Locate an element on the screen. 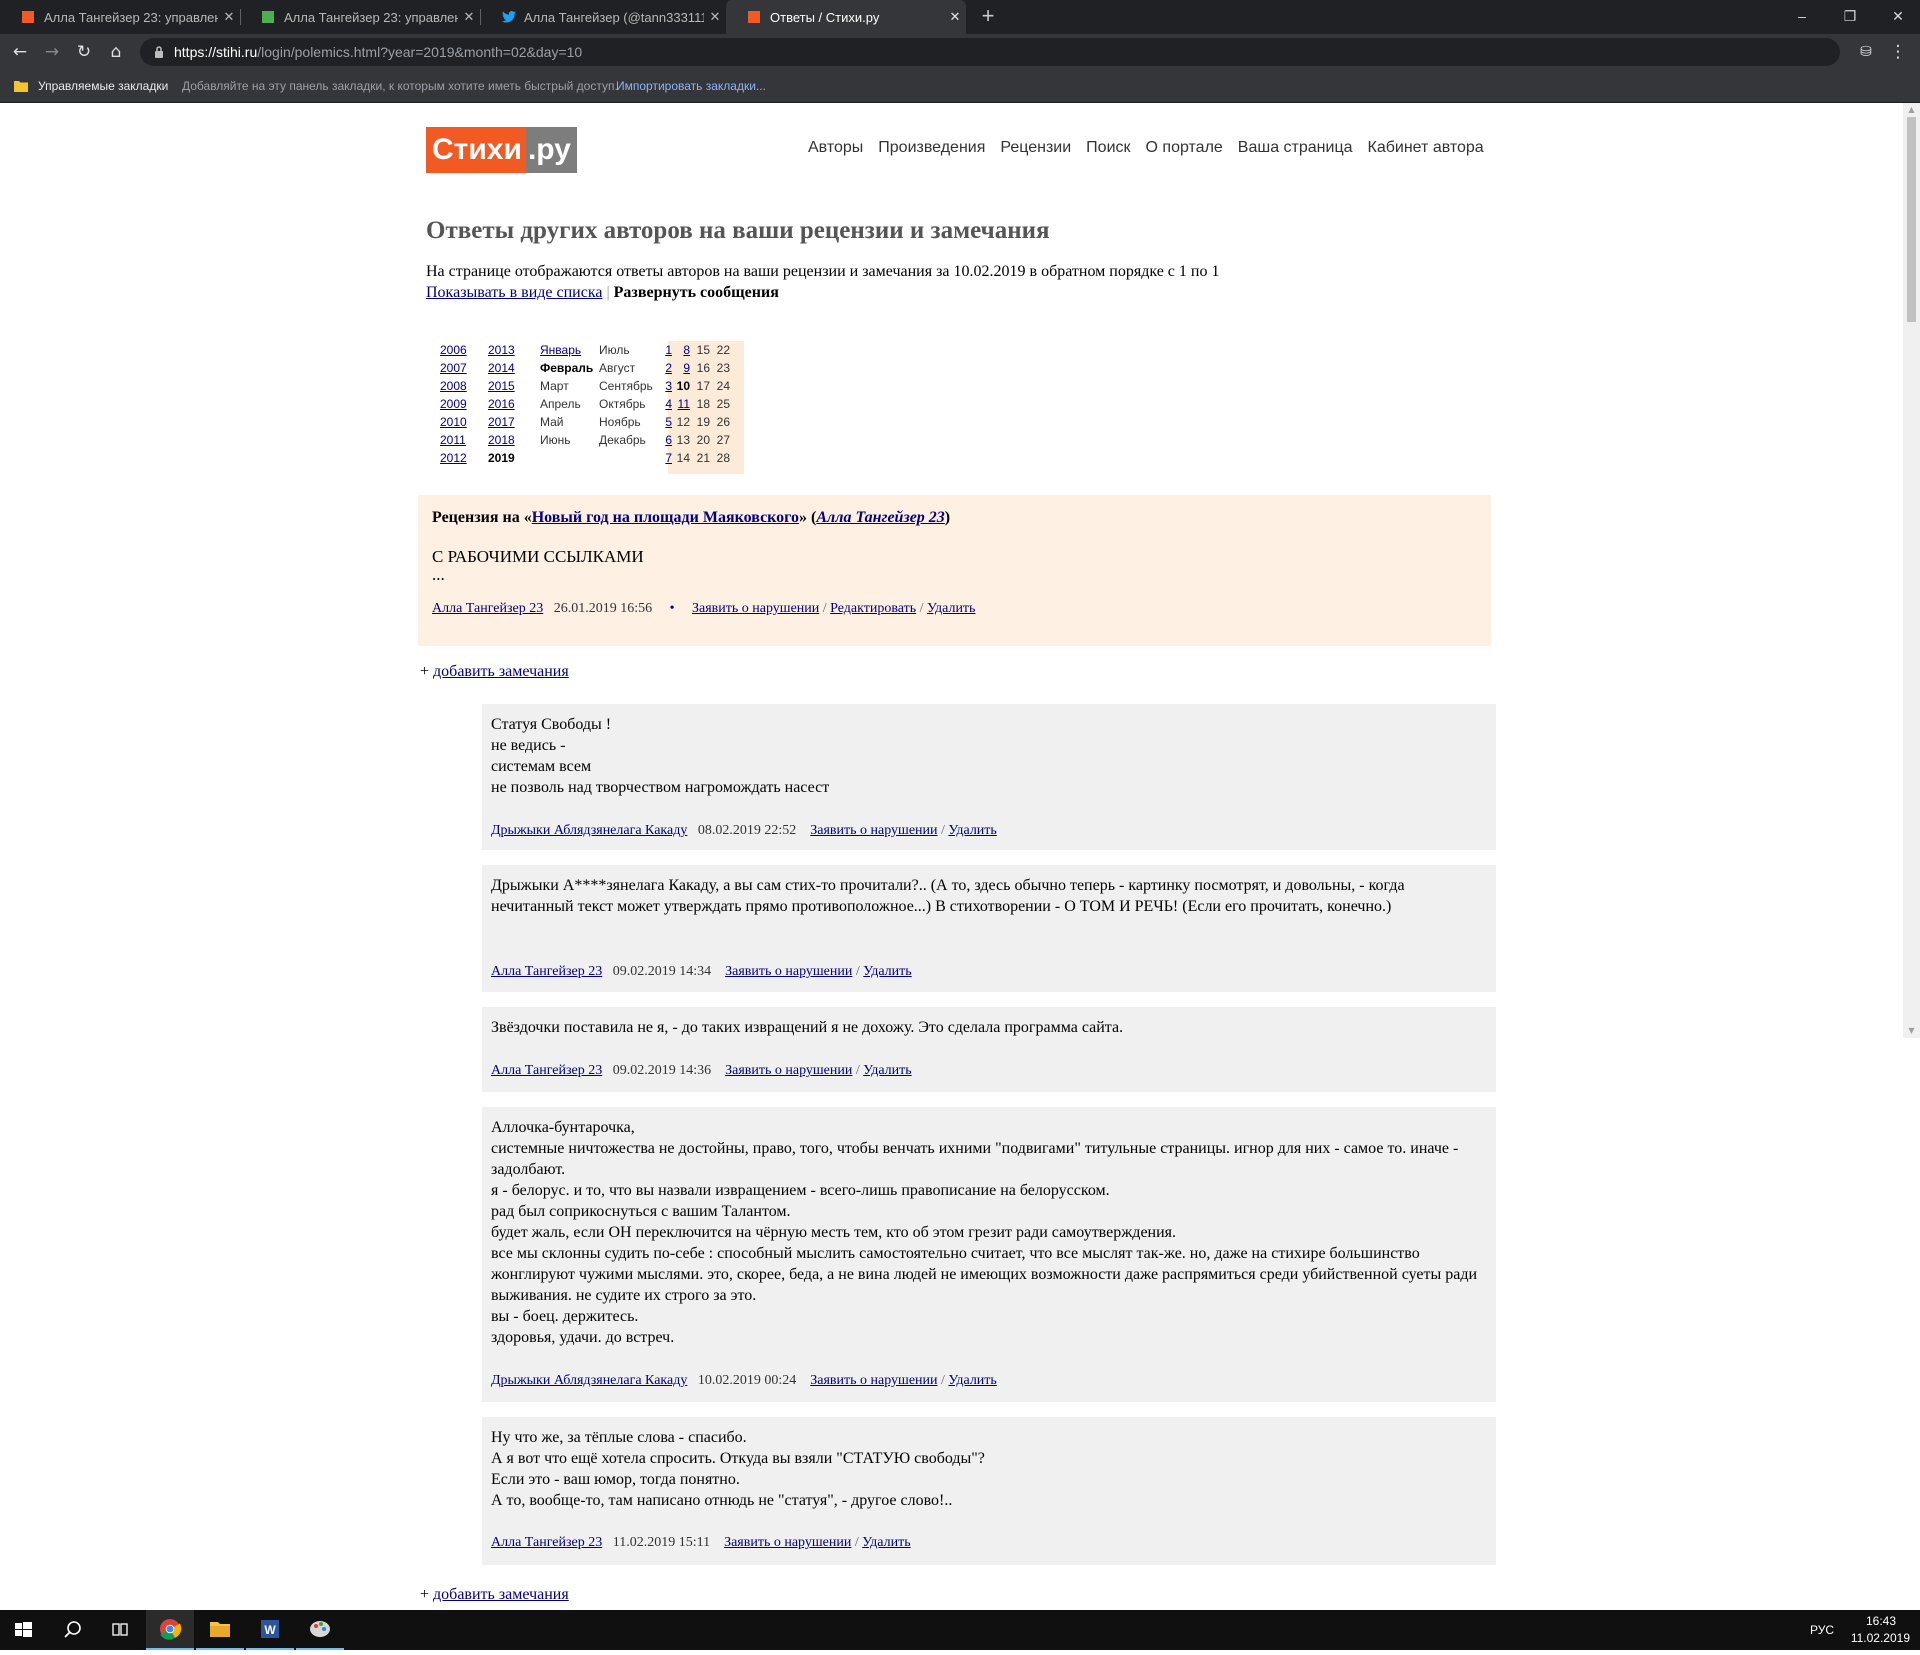  extension-icon: ⛁ is located at coordinates (1866, 52).